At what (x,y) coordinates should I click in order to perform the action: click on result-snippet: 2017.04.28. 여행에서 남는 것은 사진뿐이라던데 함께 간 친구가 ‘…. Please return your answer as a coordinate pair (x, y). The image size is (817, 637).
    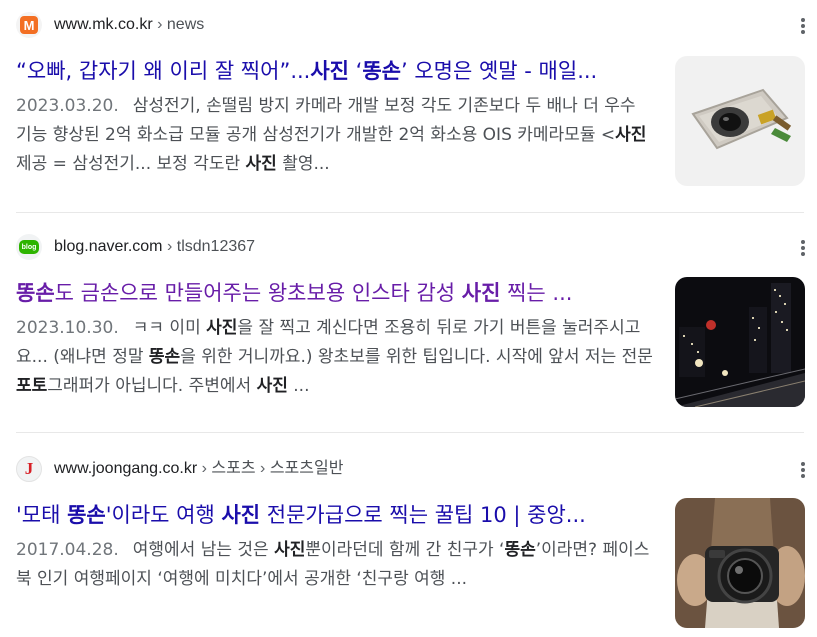
    Looking at the image, I should click on (333, 564).